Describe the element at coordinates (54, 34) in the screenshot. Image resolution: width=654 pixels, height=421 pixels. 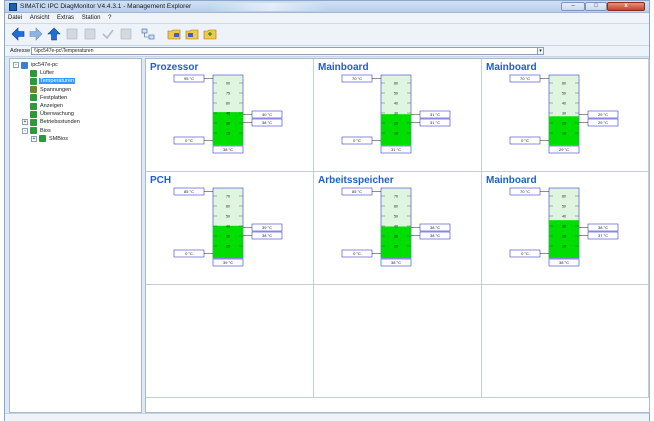
I see `up-arrow-icon` at that location.